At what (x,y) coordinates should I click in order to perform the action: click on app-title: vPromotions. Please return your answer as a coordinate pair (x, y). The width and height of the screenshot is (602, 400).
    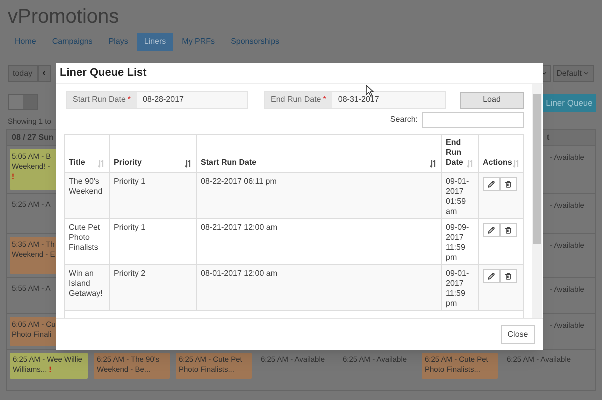
    Looking at the image, I should click on (64, 17).